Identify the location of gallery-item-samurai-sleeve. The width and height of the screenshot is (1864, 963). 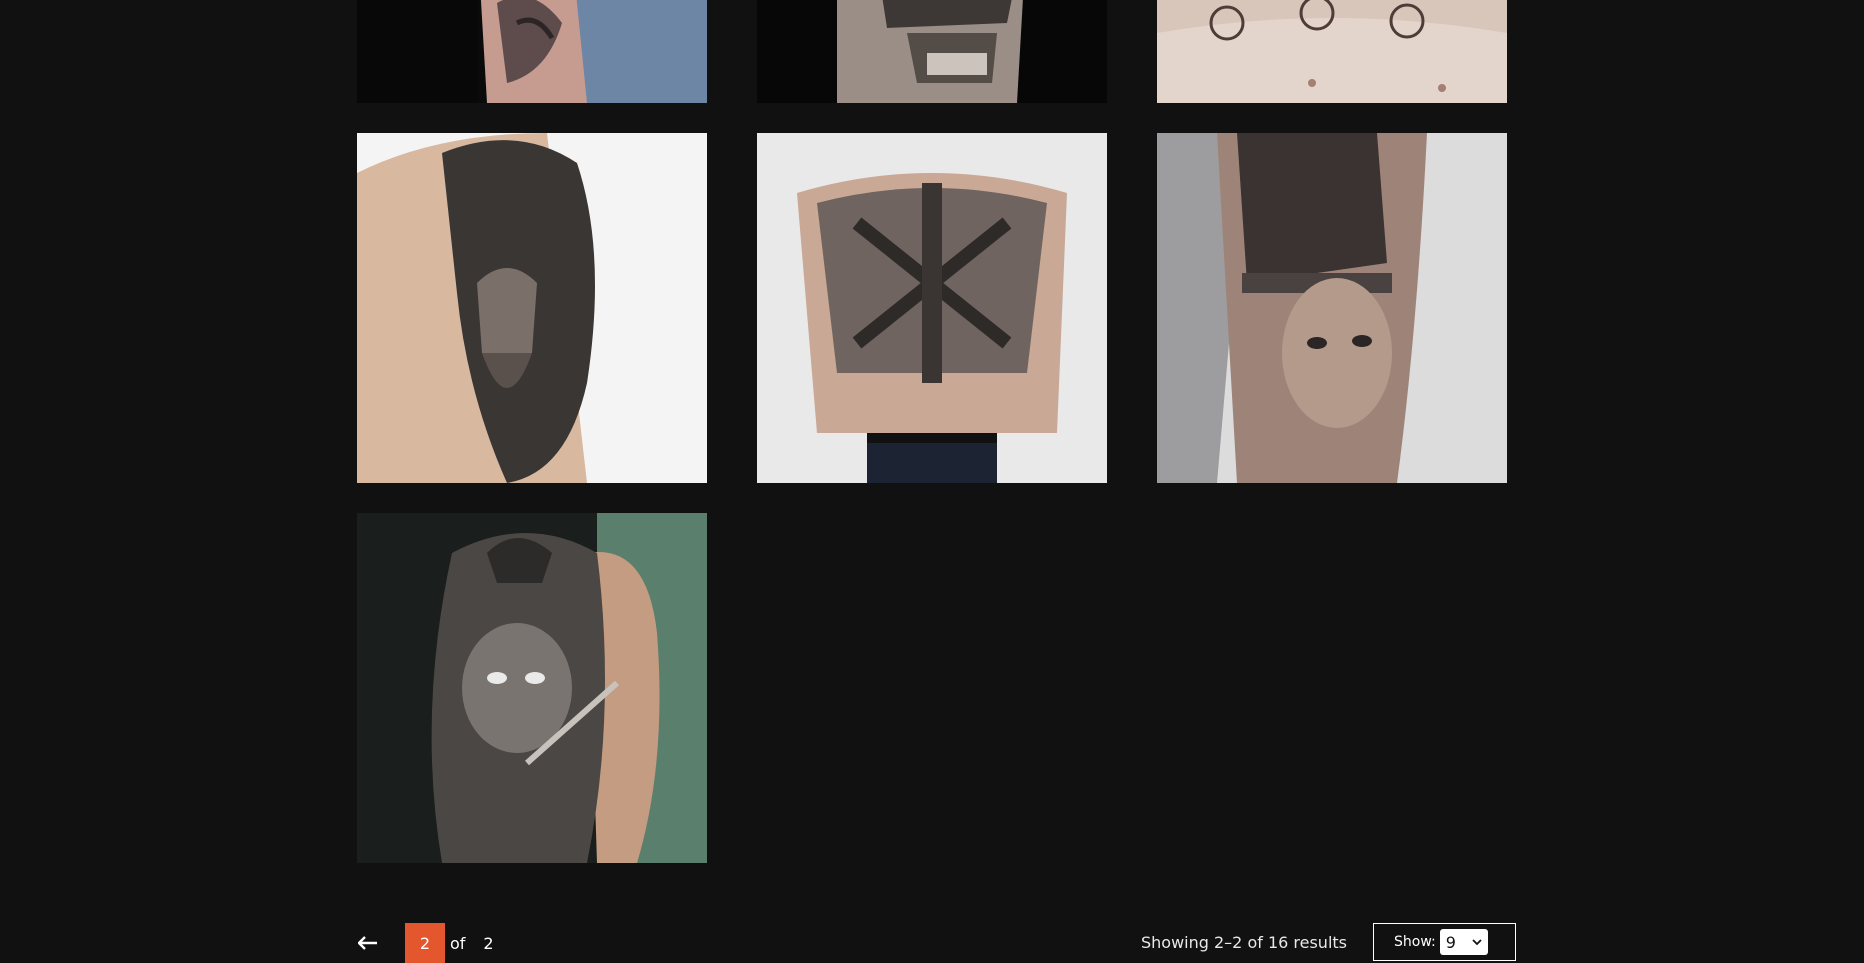
(532, 688).